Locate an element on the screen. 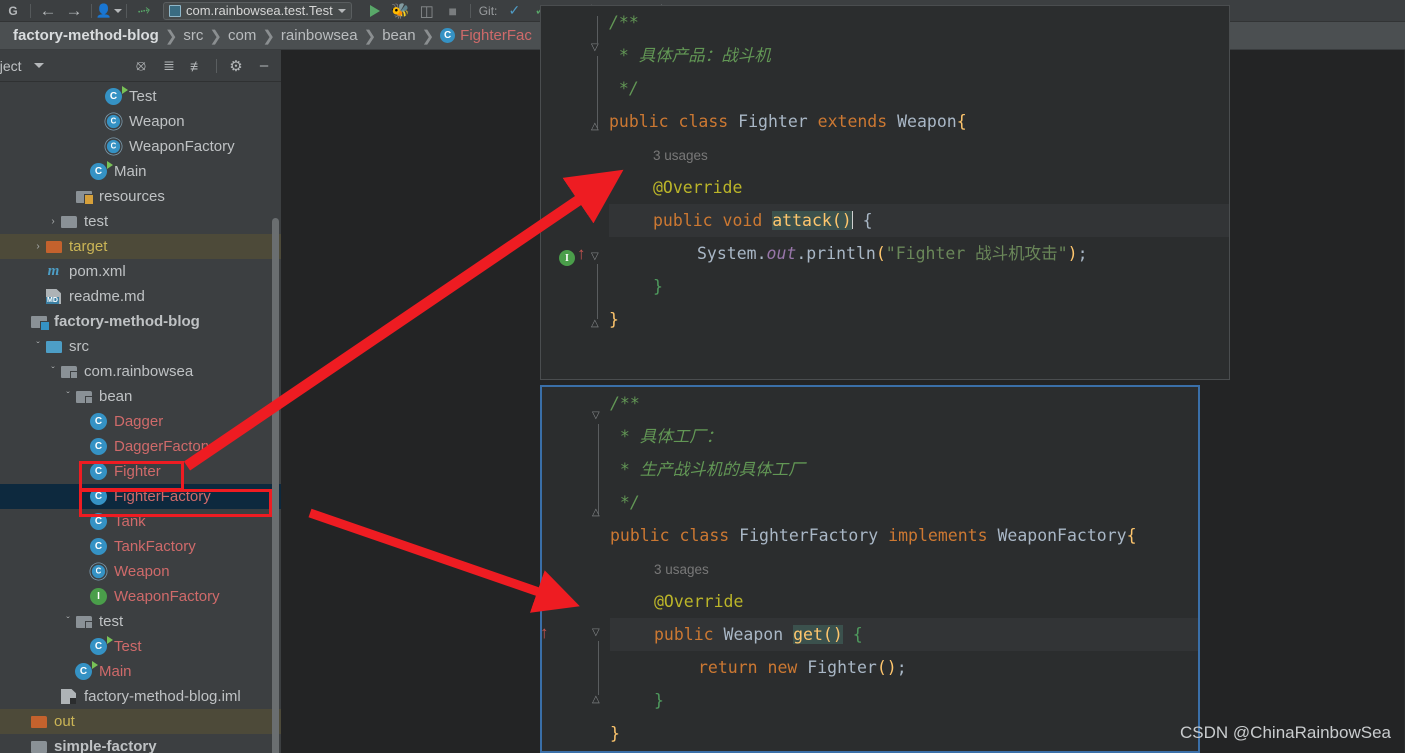  editor-gutter-bottom: ▽ △ ↑ ▽ △ is located at coordinates (576, 569).